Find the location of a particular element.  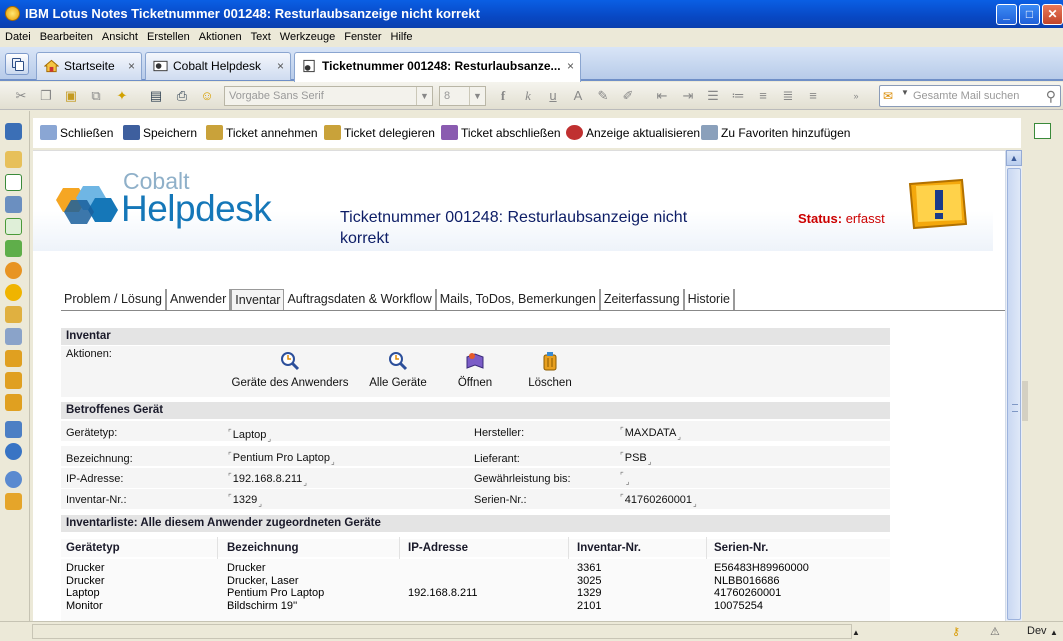

field-geraetetyp: Laptop is located at coordinates (249, 435).